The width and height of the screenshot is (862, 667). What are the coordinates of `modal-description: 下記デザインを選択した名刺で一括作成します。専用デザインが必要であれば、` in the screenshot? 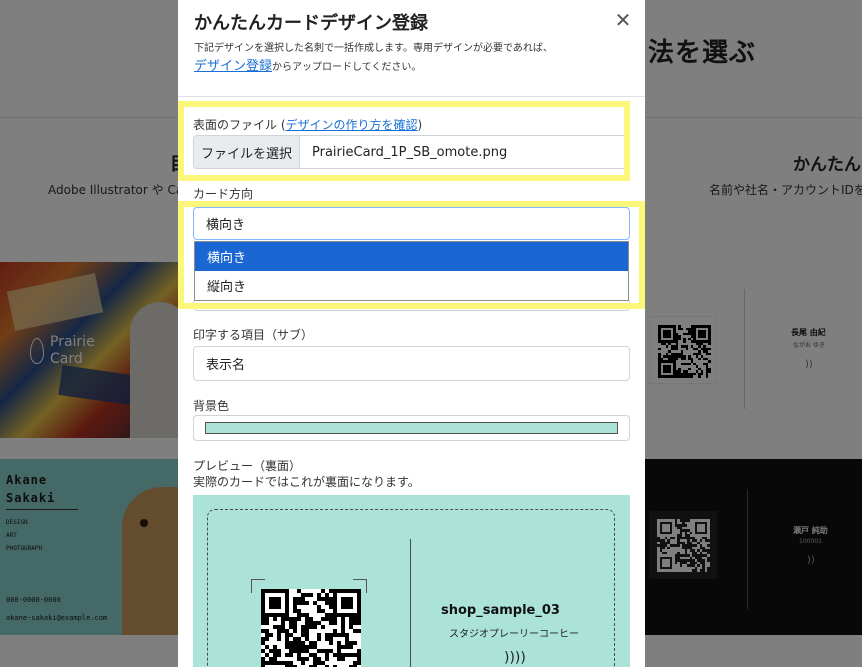 It's located at (373, 48).